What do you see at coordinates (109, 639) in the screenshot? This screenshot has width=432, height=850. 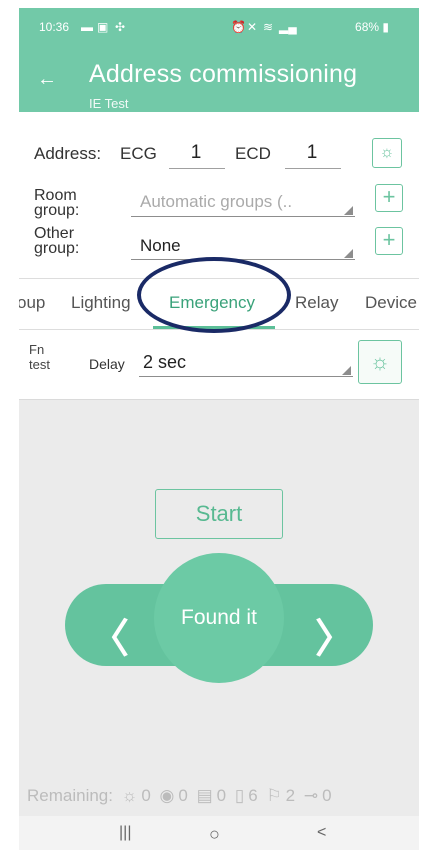 I see `chevron-left-icon: 〈` at bounding box center [109, 639].